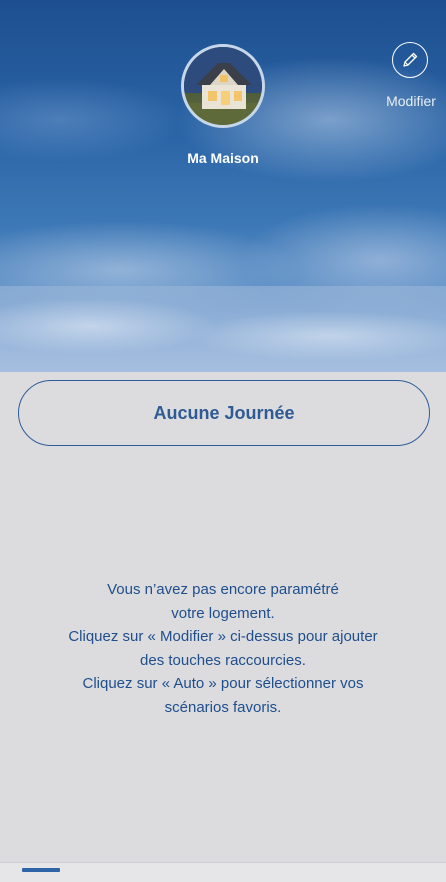 This screenshot has width=446, height=882. I want to click on home-avatar, so click(223, 86).